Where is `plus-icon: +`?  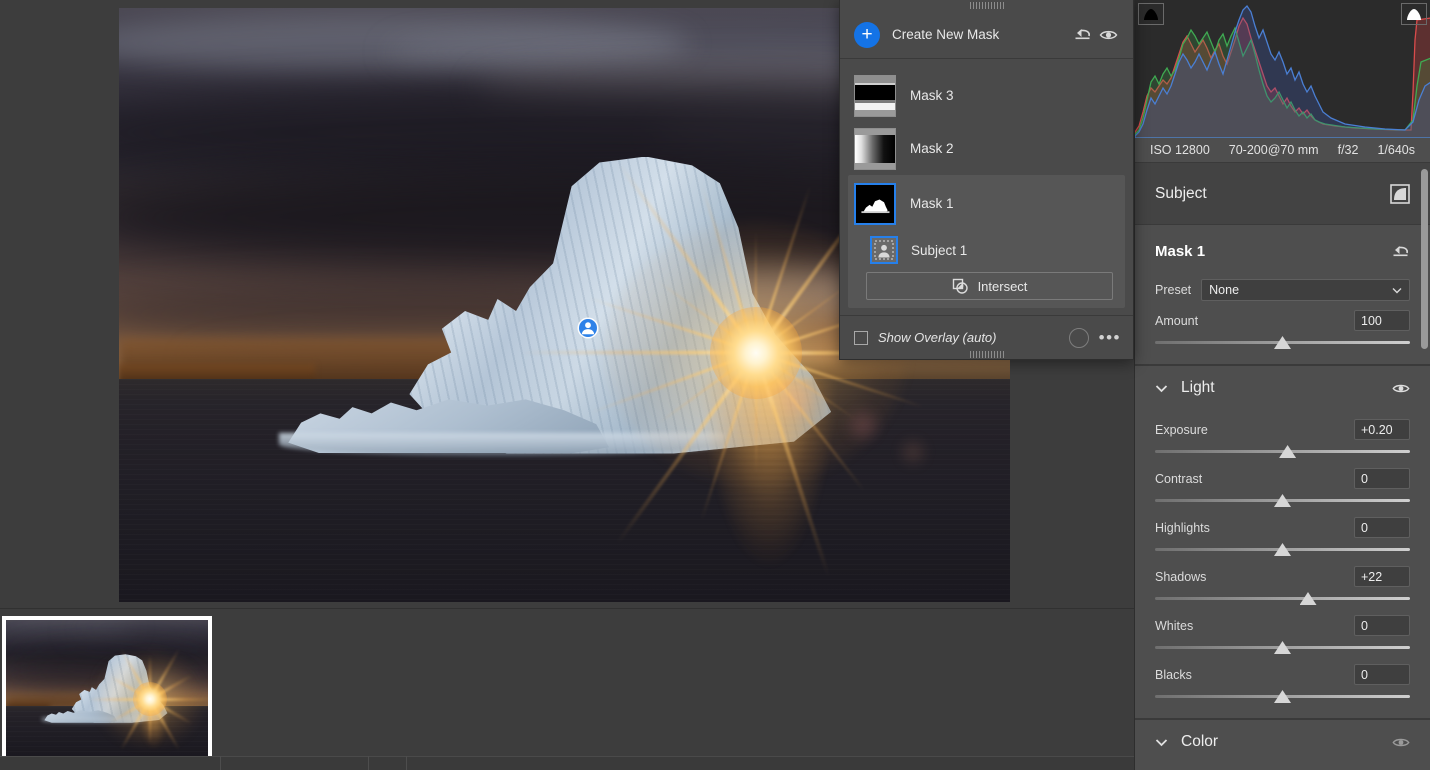 plus-icon: + is located at coordinates (867, 34).